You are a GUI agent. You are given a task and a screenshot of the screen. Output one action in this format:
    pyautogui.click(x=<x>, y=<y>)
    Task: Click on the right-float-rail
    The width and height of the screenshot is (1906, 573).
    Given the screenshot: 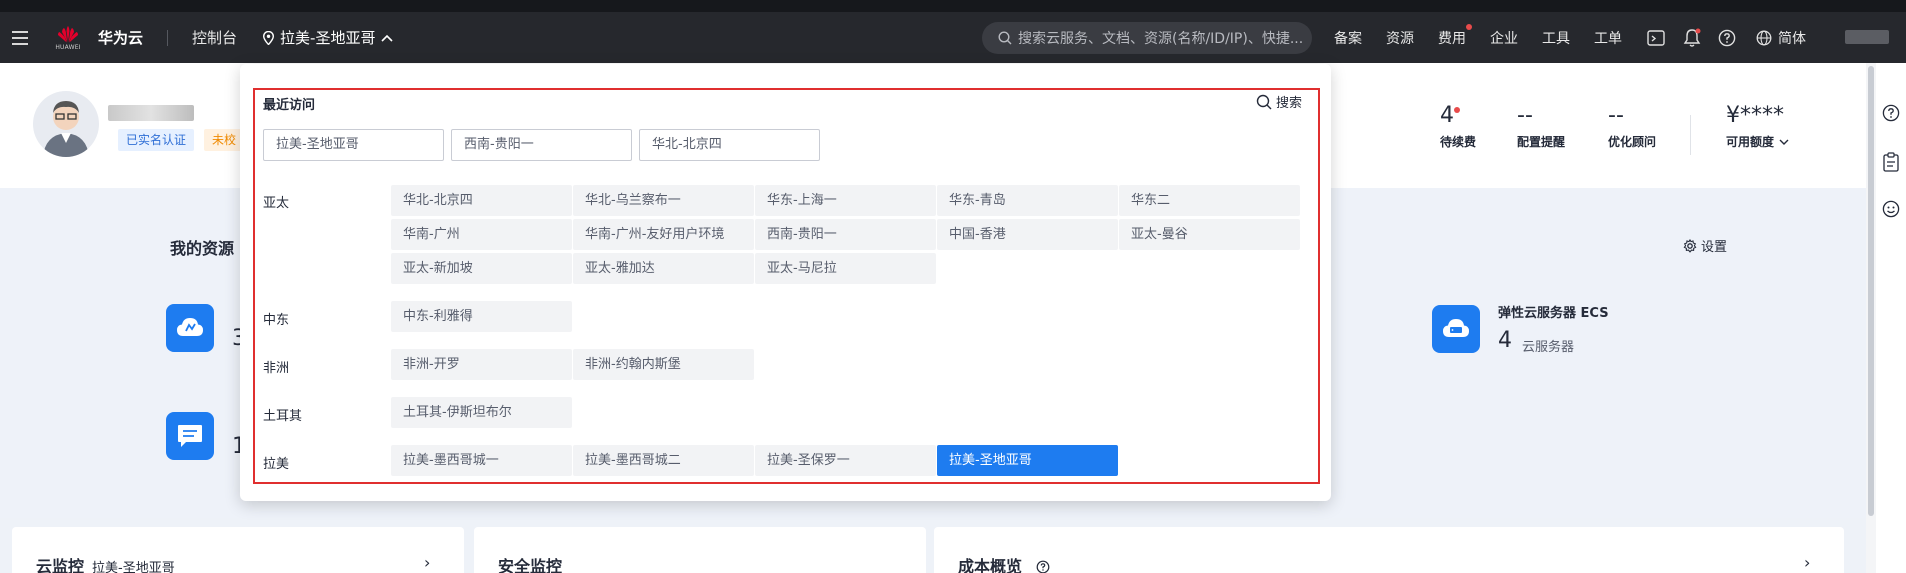 What is the action you would take?
    pyautogui.click(x=1891, y=318)
    